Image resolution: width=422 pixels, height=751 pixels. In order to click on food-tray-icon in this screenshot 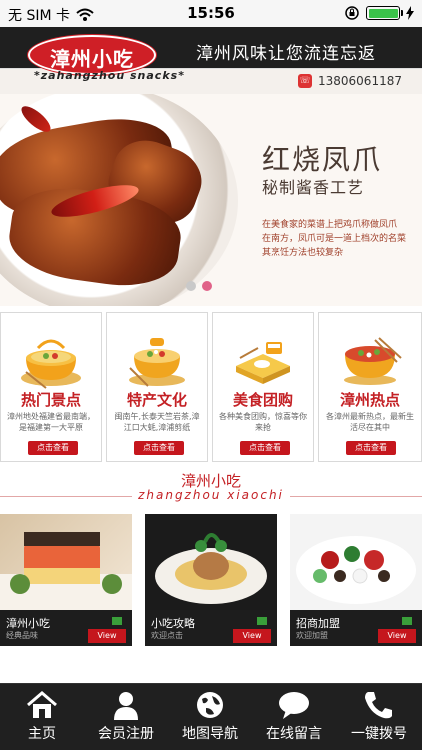, I will do `click(263, 359)`.